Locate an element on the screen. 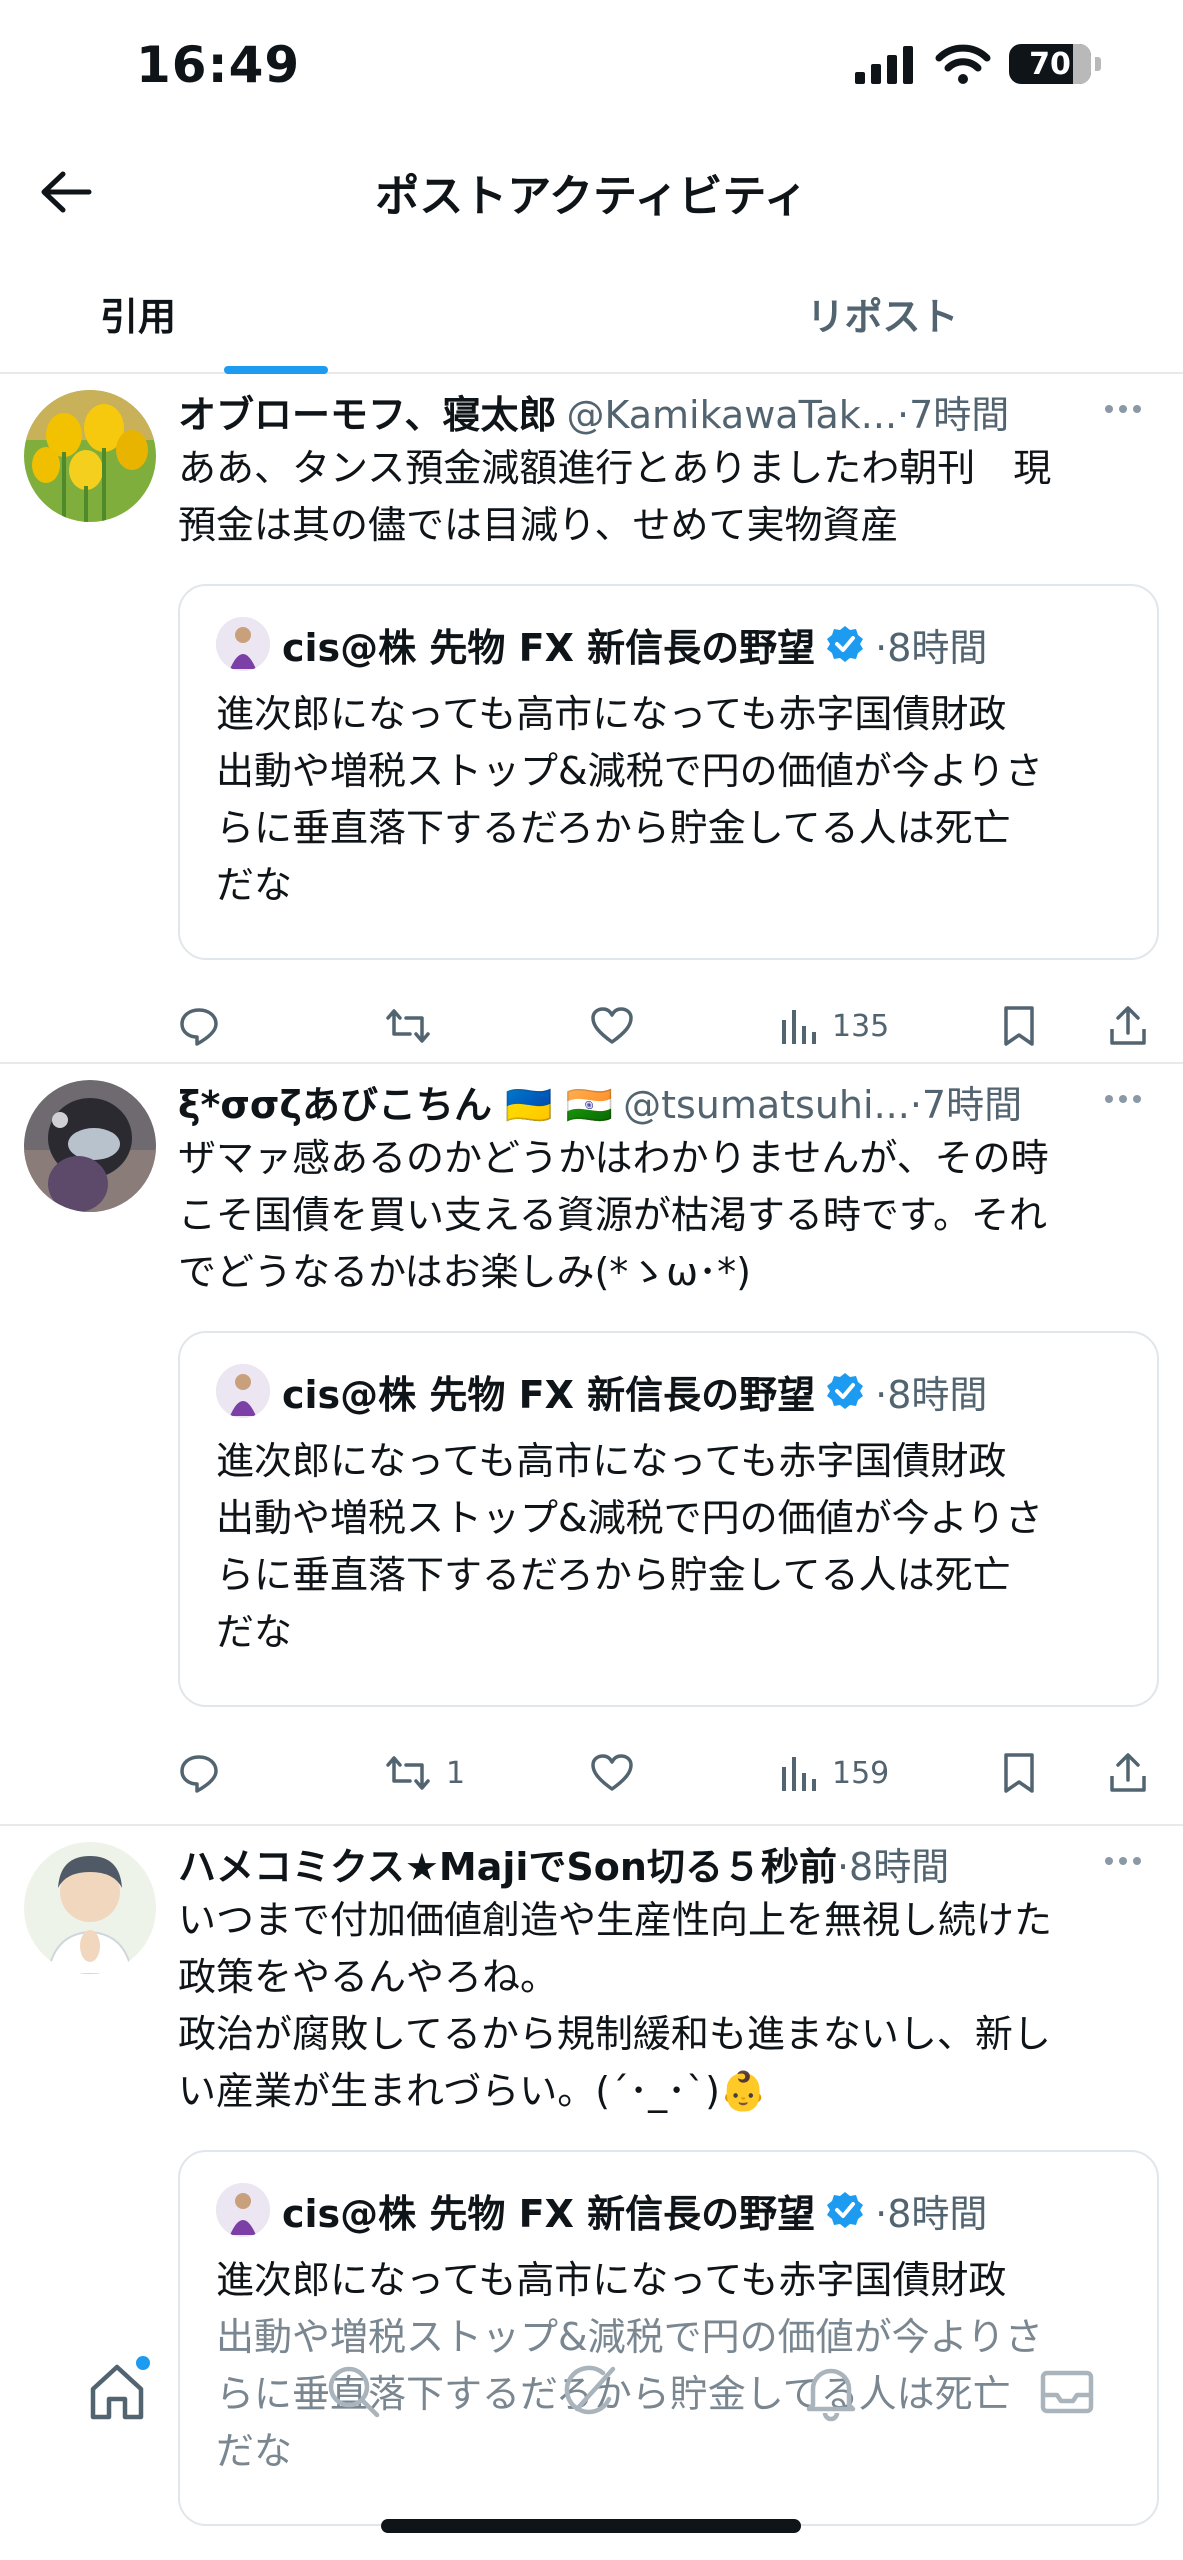 The image size is (1183, 2560). battery-icon: 70 is located at coordinates (1050, 64).